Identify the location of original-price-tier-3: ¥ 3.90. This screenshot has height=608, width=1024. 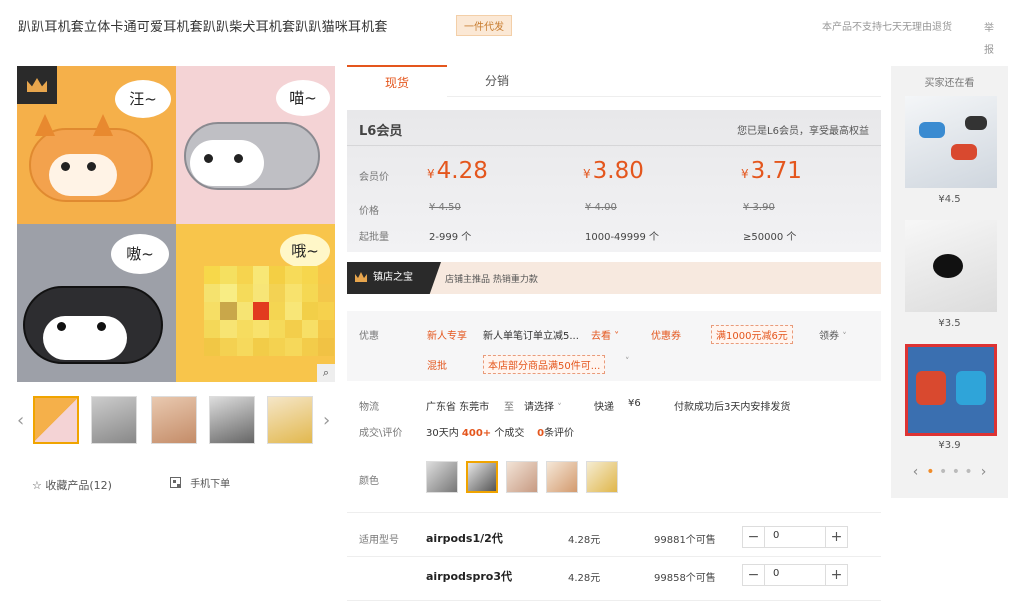
(759, 207).